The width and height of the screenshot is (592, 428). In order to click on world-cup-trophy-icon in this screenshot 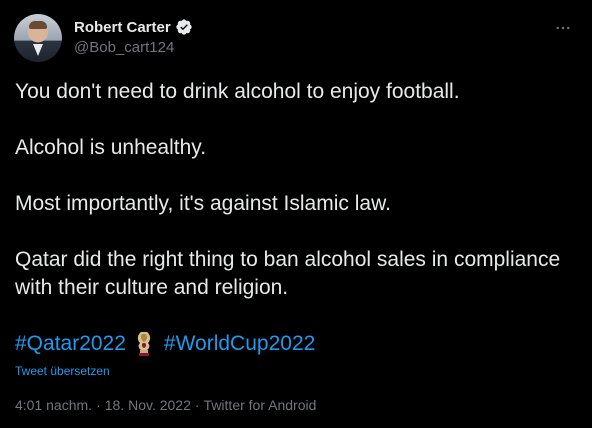, I will do `click(144, 344)`.